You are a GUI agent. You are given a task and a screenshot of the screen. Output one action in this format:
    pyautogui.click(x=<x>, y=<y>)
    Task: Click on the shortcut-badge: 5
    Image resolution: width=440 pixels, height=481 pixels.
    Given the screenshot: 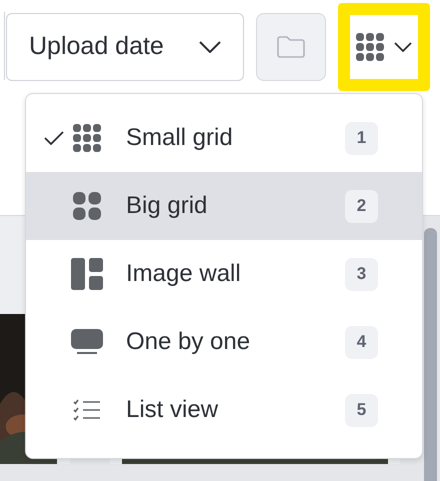 What is the action you would take?
    pyautogui.click(x=361, y=410)
    